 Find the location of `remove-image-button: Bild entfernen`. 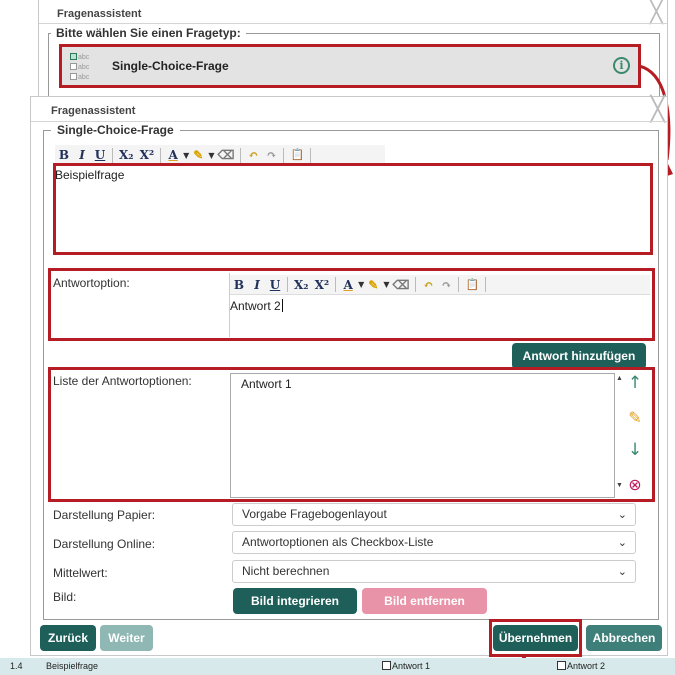

remove-image-button: Bild entfernen is located at coordinates (424, 601).